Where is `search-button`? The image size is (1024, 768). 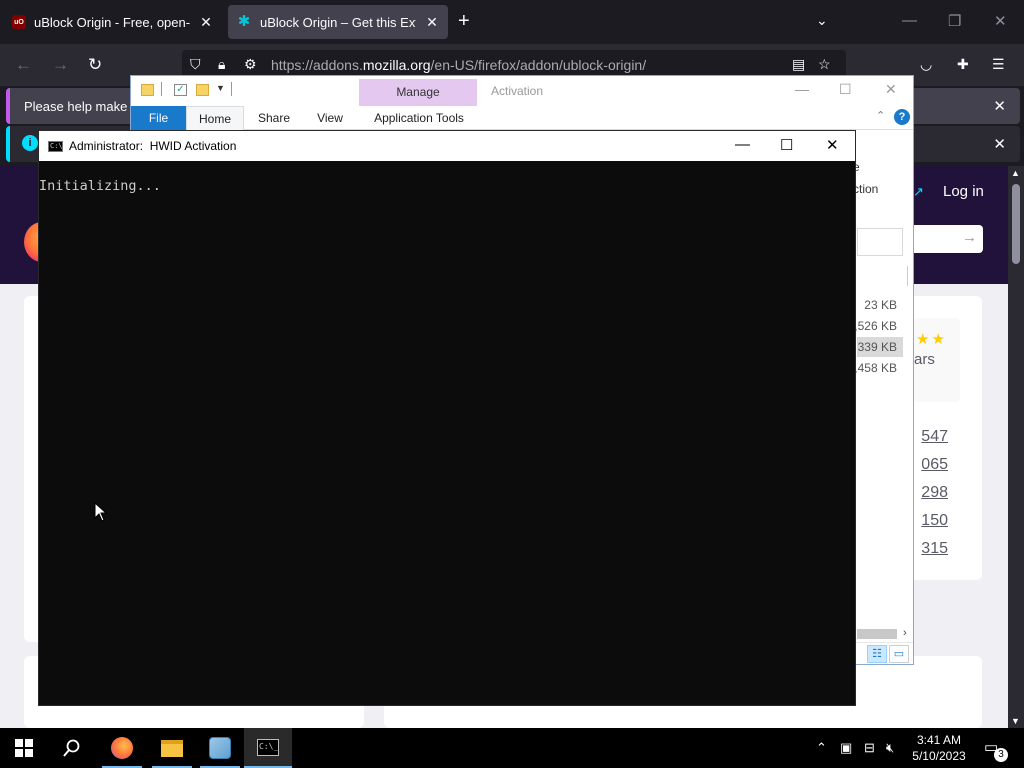
search-button is located at coordinates (72, 748).